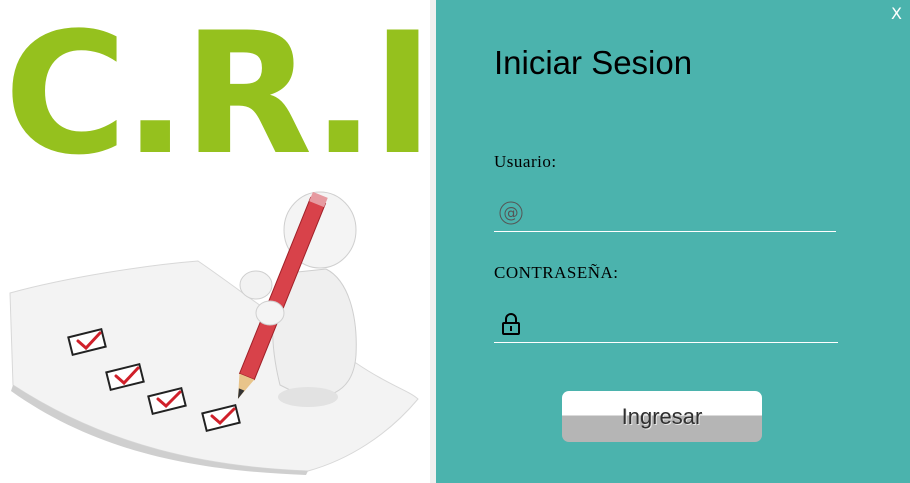 The height and width of the screenshot is (483, 910). Describe the element at coordinates (593, 62) in the screenshot. I see `login-title: Iniciar Sesion` at that location.